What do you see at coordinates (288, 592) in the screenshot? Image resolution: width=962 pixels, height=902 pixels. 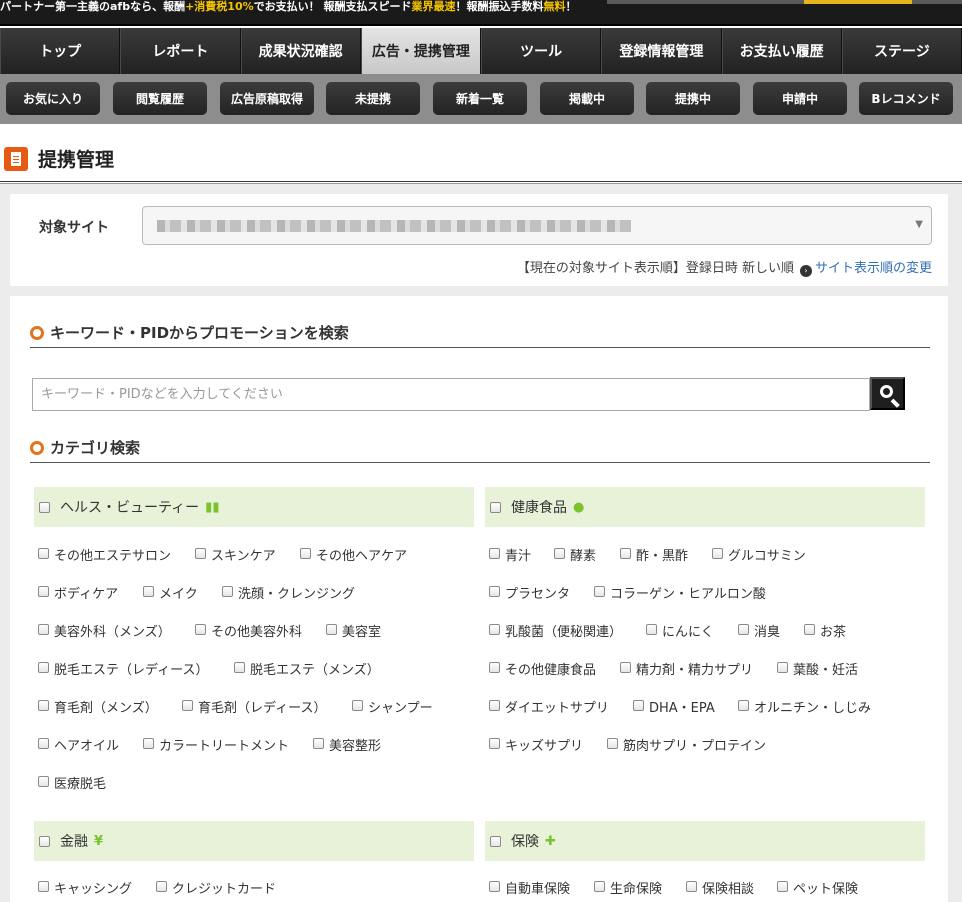 I see `category-option: 洗顔・クレンジング` at bounding box center [288, 592].